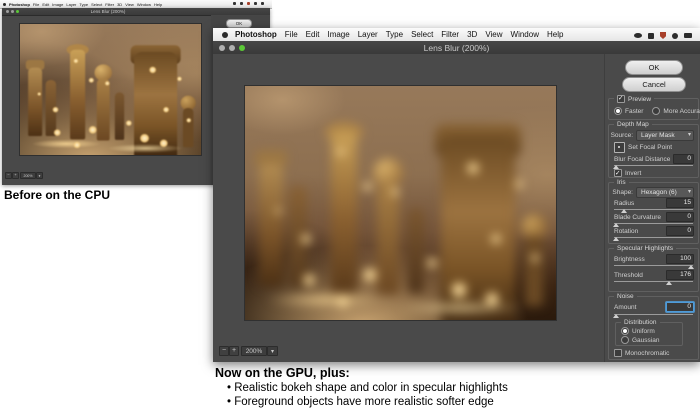  Describe the element at coordinates (622, 192) in the screenshot. I see `shape-label: Shape:` at that location.